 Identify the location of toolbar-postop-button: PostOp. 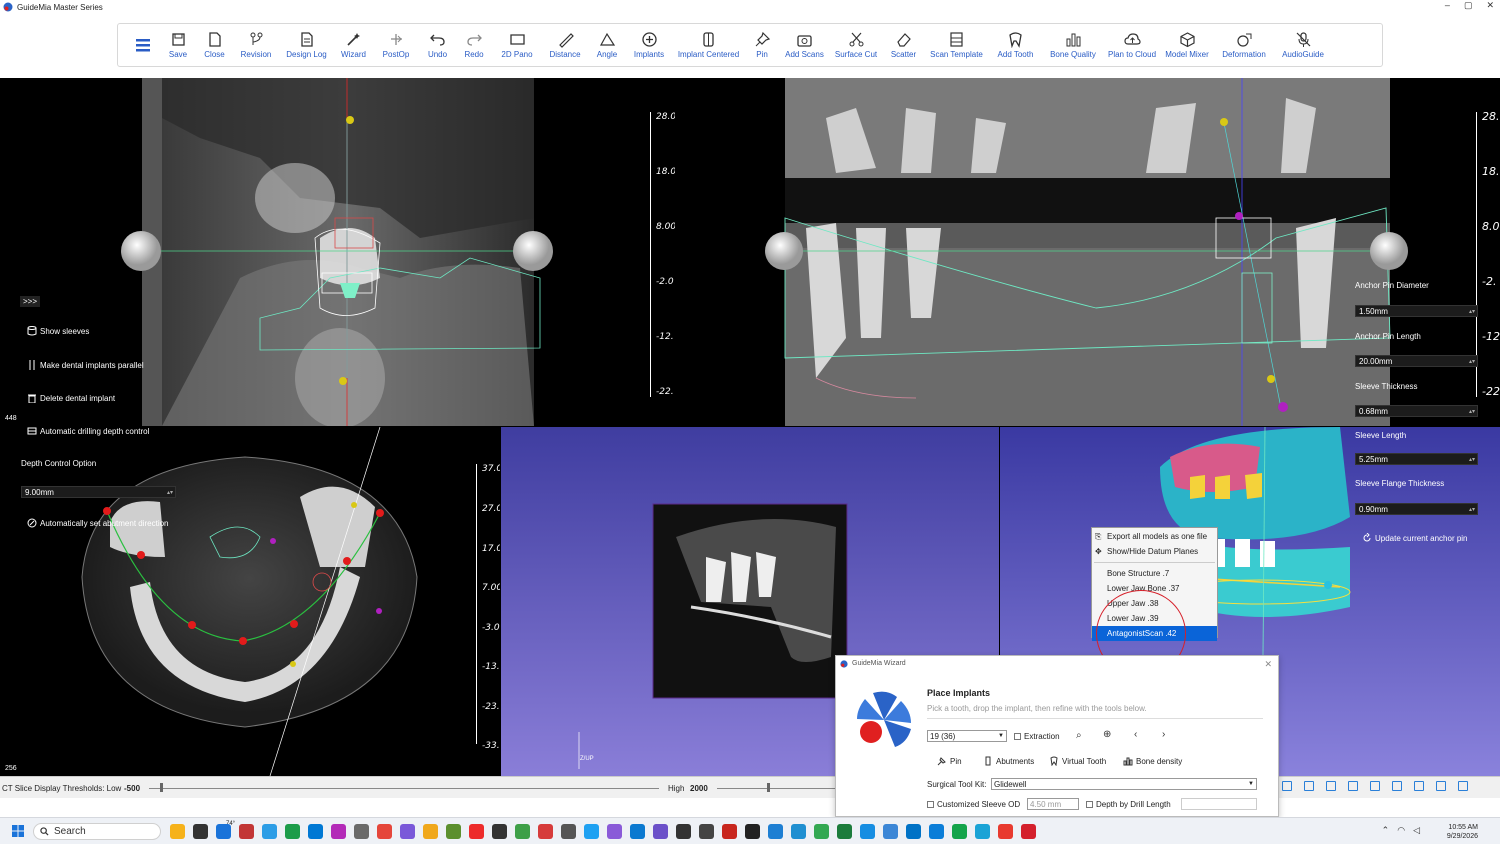
(396, 45).